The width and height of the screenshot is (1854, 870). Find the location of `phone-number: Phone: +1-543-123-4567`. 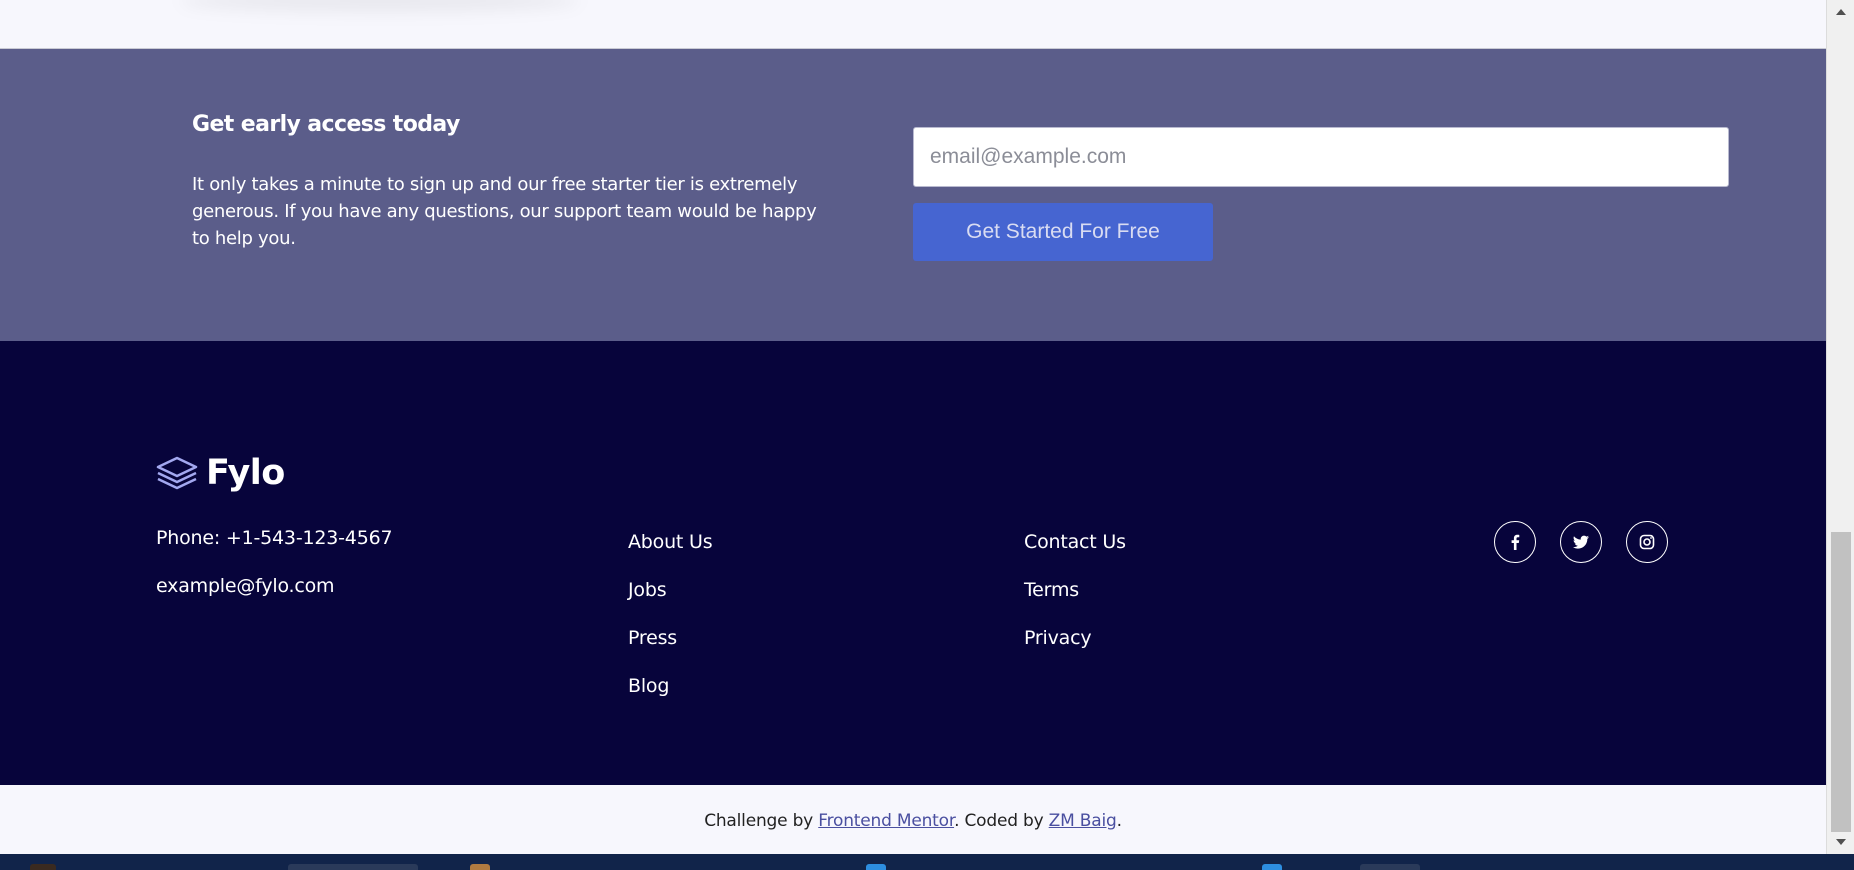

phone-number: Phone: +1-543-123-4567 is located at coordinates (274, 538).